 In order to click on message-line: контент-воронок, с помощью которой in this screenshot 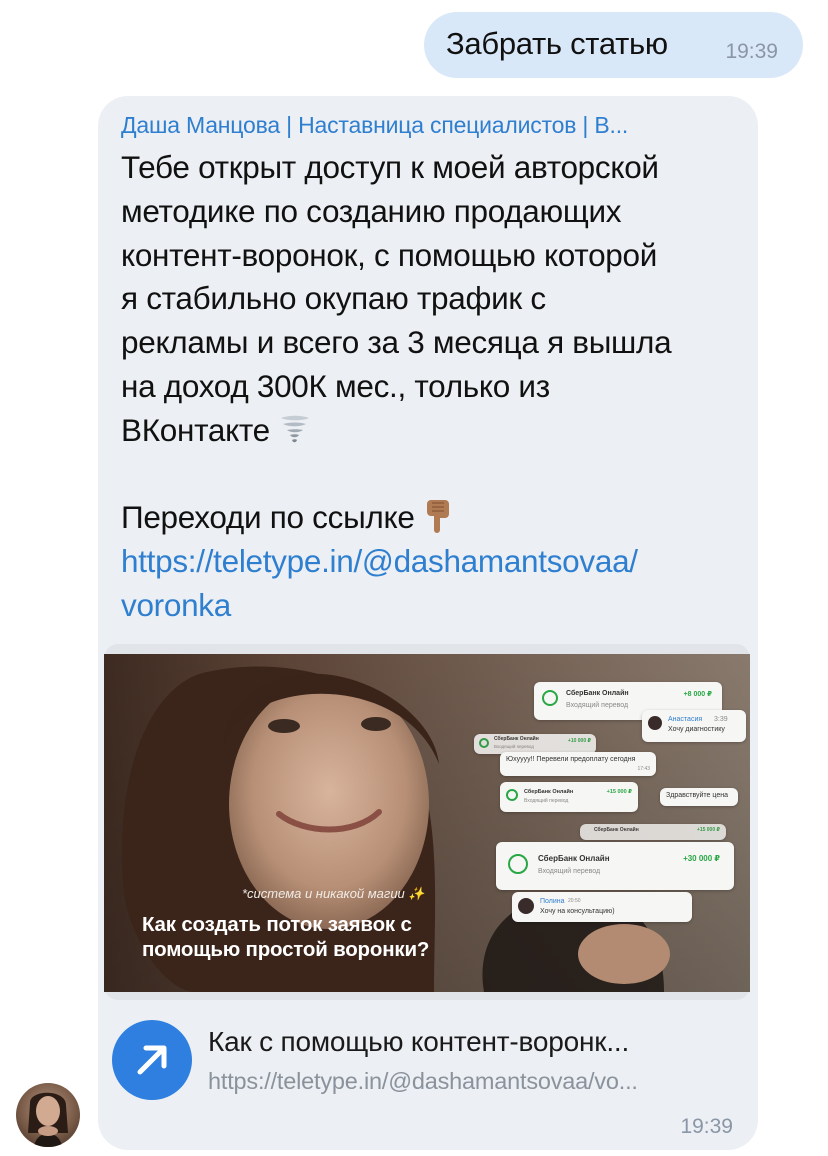, I will do `click(389, 254)`.